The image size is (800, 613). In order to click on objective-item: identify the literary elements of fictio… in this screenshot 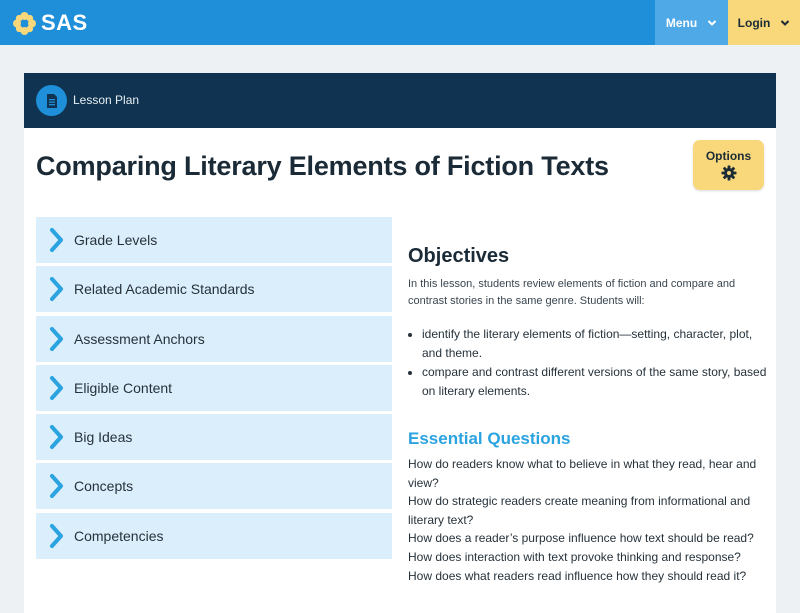, I will do `click(595, 344)`.